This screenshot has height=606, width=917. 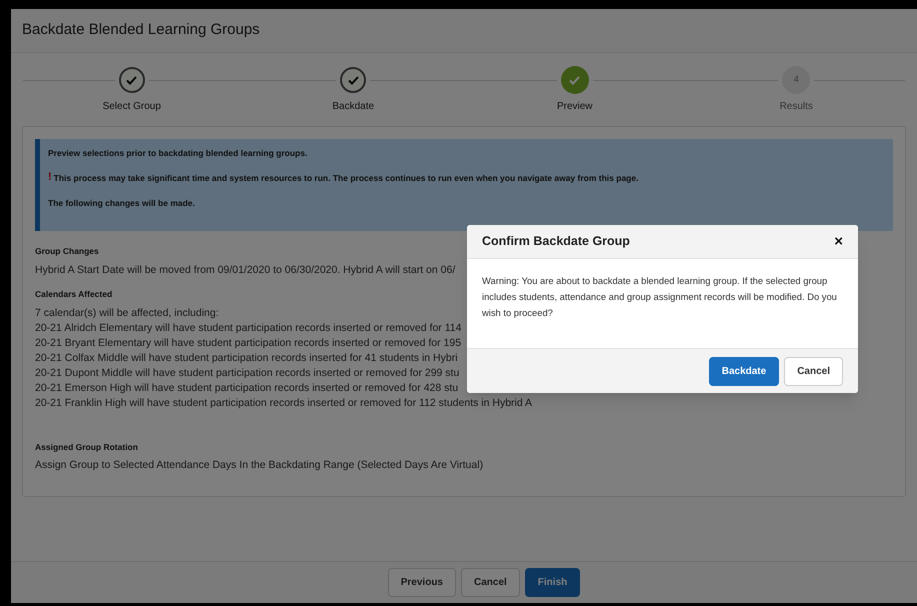 I want to click on footer-button: Cancel, so click(x=490, y=582).